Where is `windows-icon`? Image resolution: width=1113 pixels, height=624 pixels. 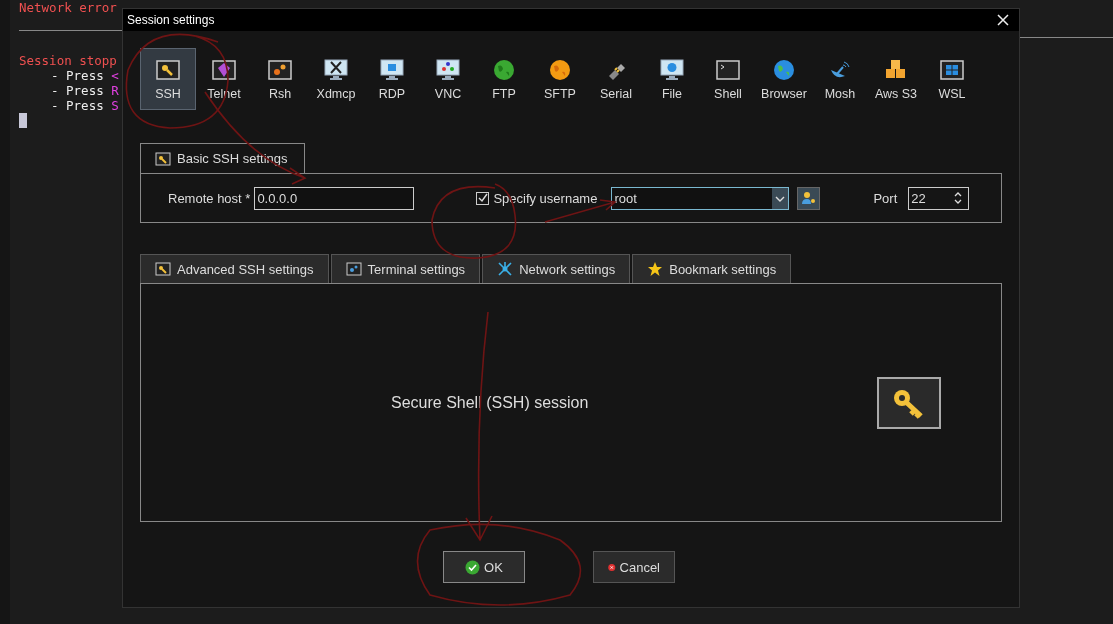 windows-icon is located at coordinates (952, 70).